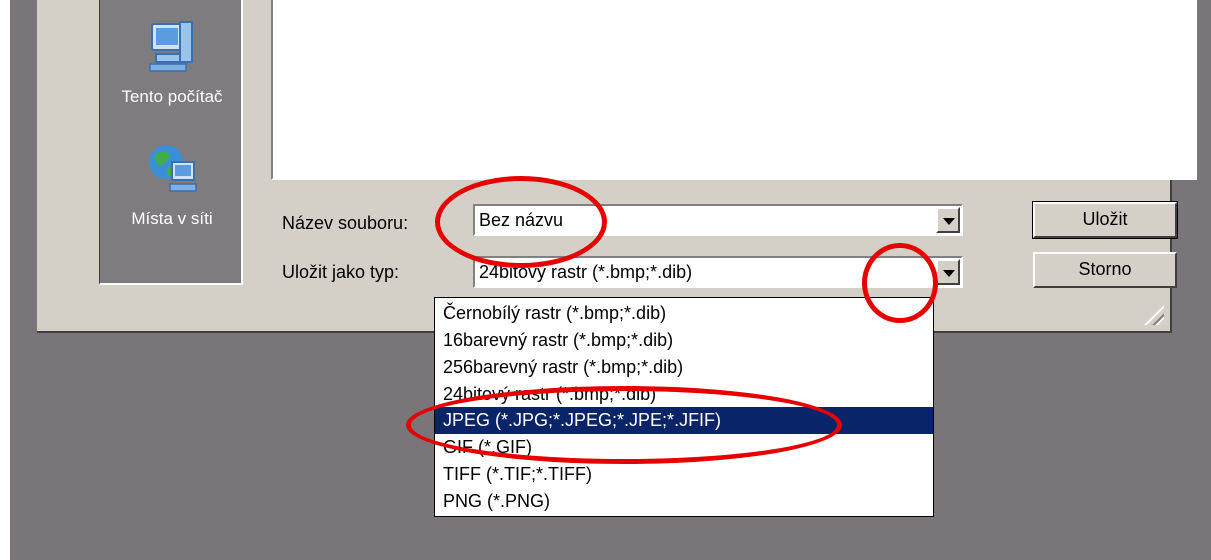  What do you see at coordinates (1154, 315) in the screenshot?
I see `resize-grip` at bounding box center [1154, 315].